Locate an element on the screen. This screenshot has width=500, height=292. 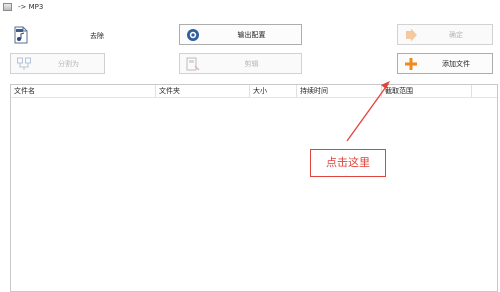
film-edit-icon is located at coordinates (193, 64).